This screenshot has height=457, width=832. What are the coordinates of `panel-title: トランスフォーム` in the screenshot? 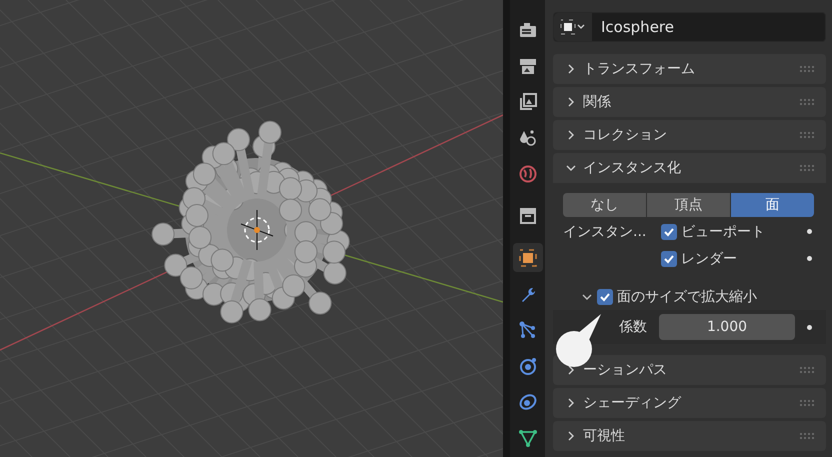 It's located at (688, 69).